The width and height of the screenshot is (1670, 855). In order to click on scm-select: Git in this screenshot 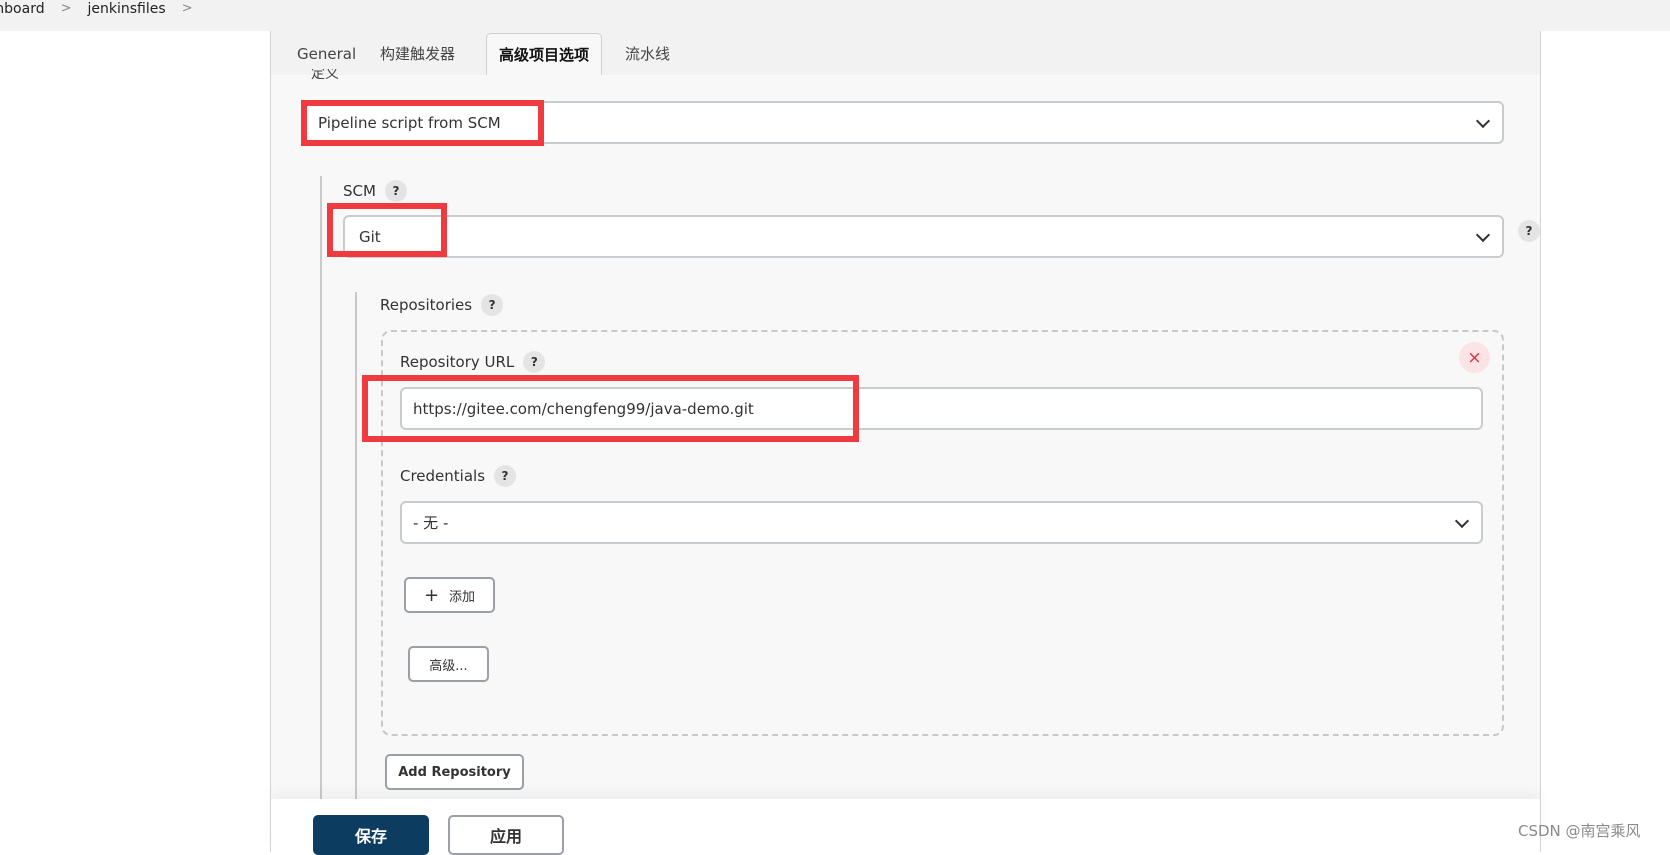, I will do `click(923, 236)`.